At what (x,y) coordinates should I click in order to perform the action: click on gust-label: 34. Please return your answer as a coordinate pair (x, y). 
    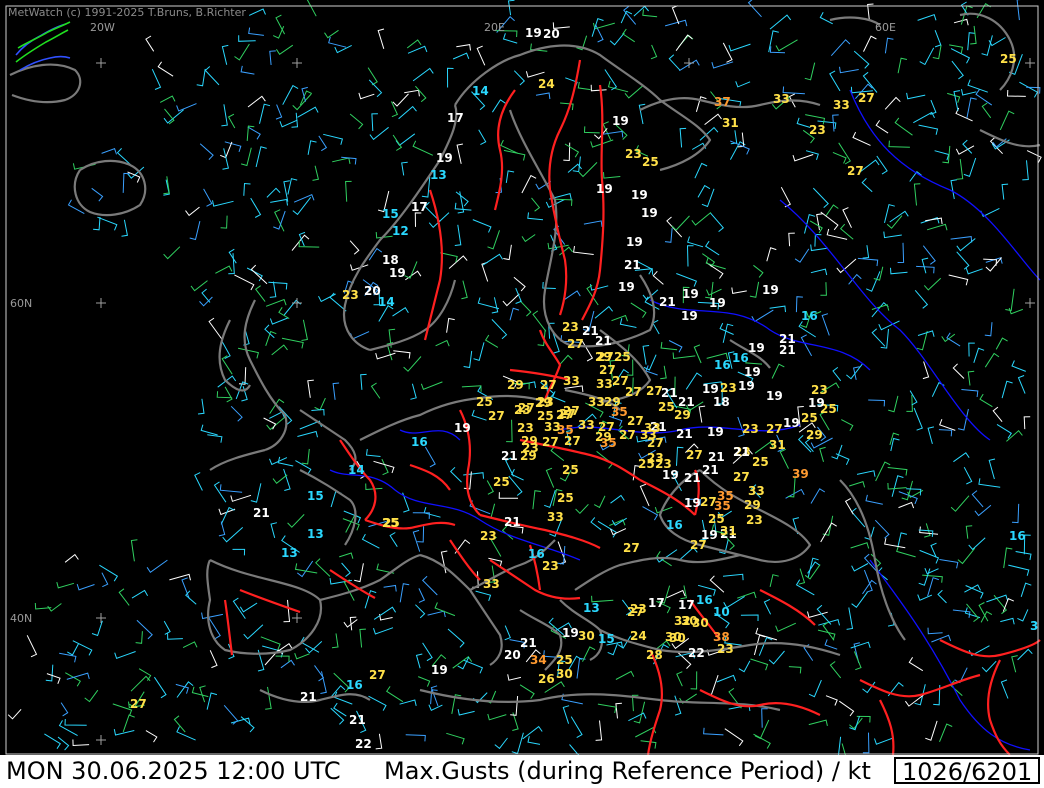
    Looking at the image, I should click on (538, 660).